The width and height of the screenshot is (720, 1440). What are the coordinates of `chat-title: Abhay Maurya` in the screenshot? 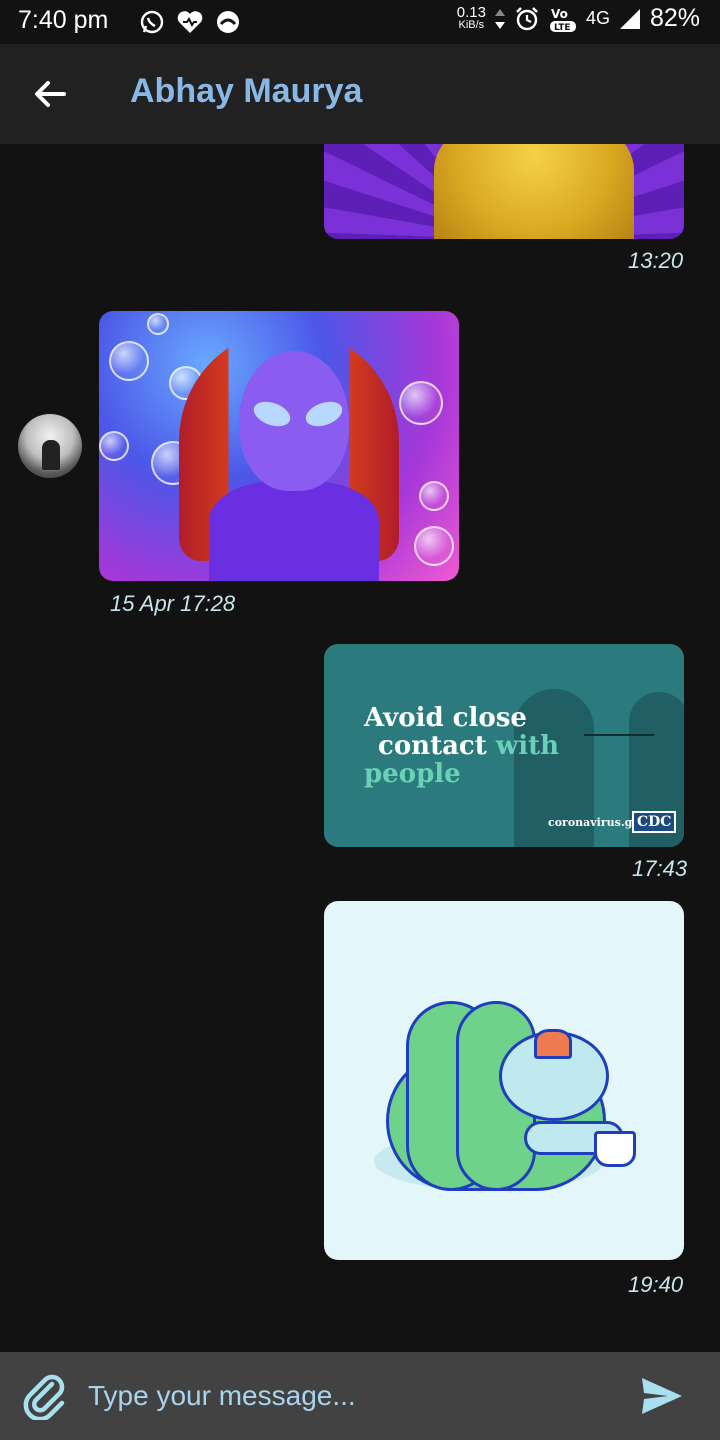 It's located at (246, 91).